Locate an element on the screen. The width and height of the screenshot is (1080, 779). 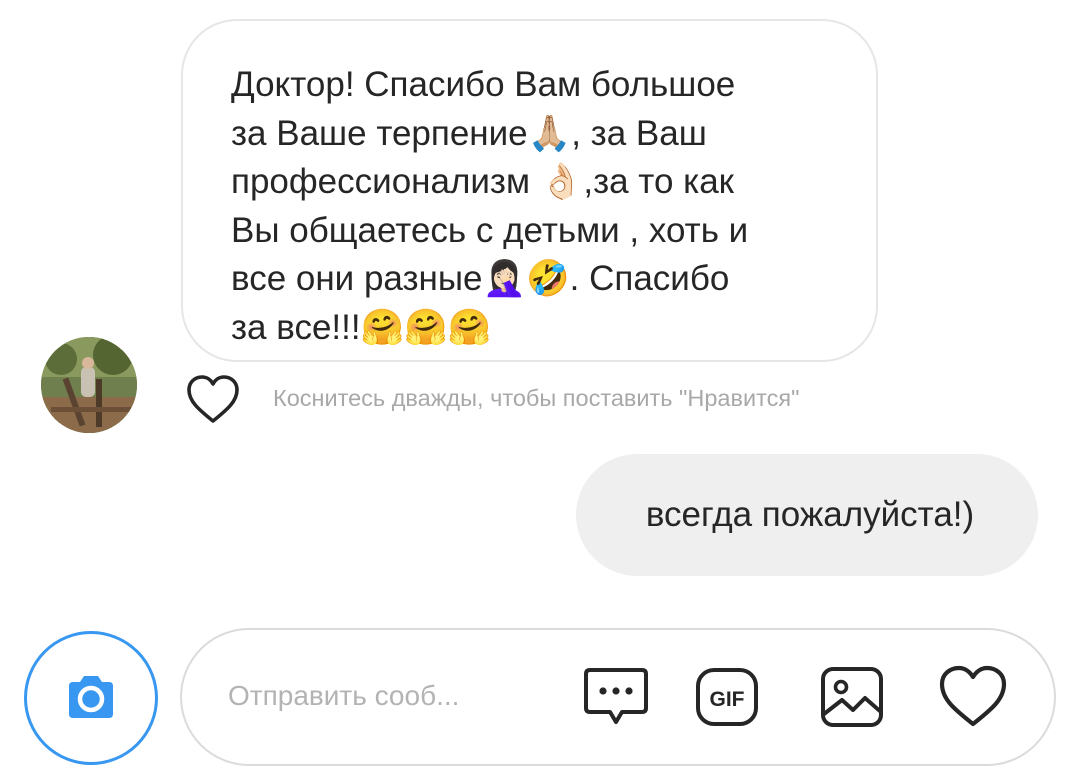
outgoing-message-bubble: всегда пожалуйста!) is located at coordinates (807, 515).